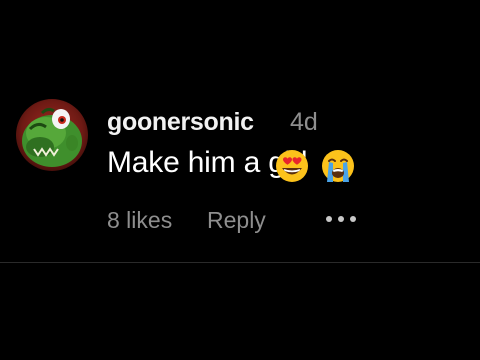  I want to click on comment-username: goonersonic, so click(180, 122).